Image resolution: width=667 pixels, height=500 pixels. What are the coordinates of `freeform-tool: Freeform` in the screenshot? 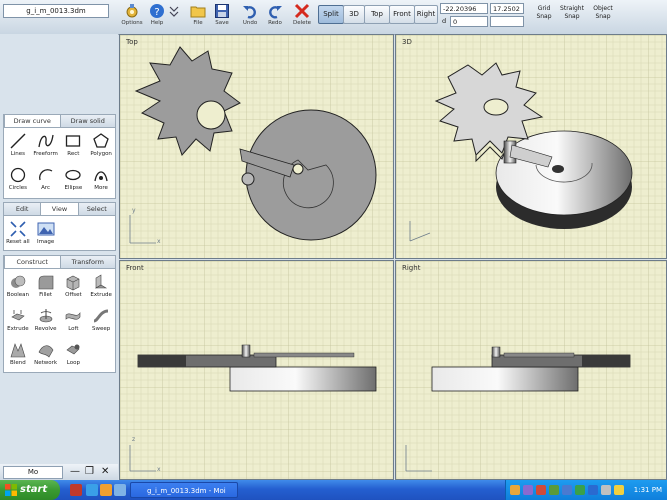 It's located at (46, 145).